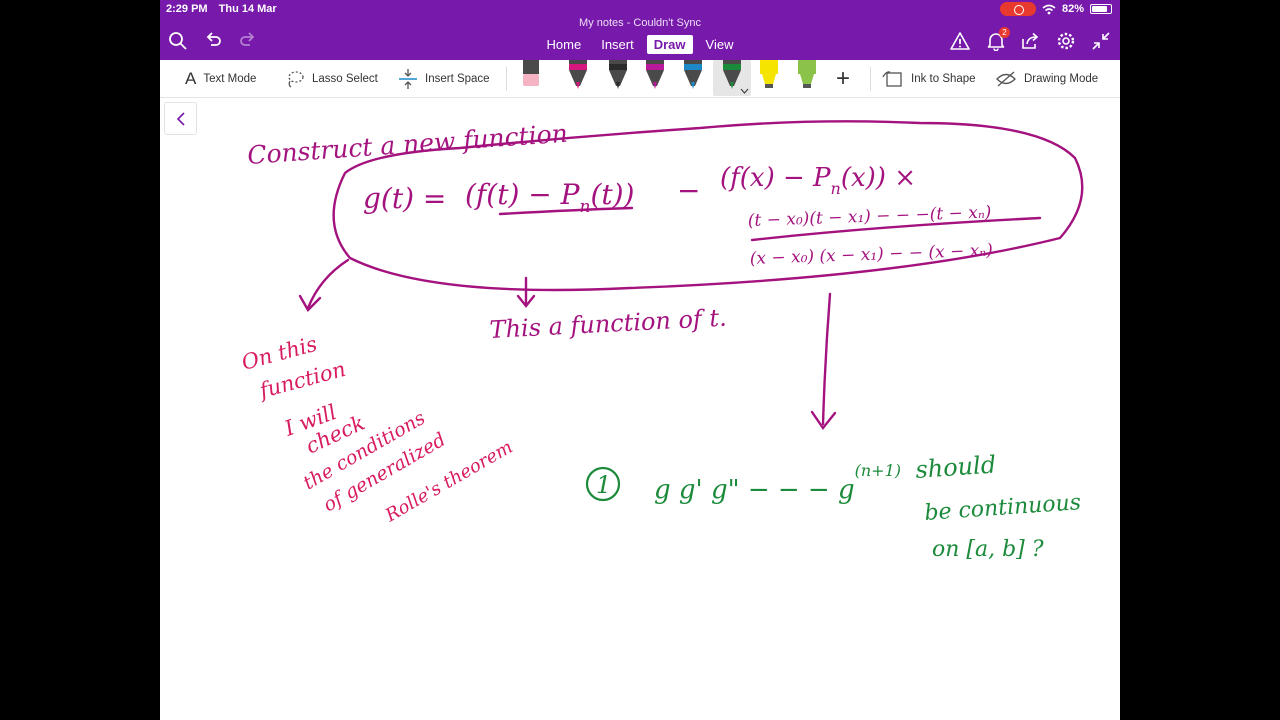 This screenshot has width=1280, height=720. I want to click on status-bar-left: 2:29 PM Thu 14 Mar, so click(225, 9).